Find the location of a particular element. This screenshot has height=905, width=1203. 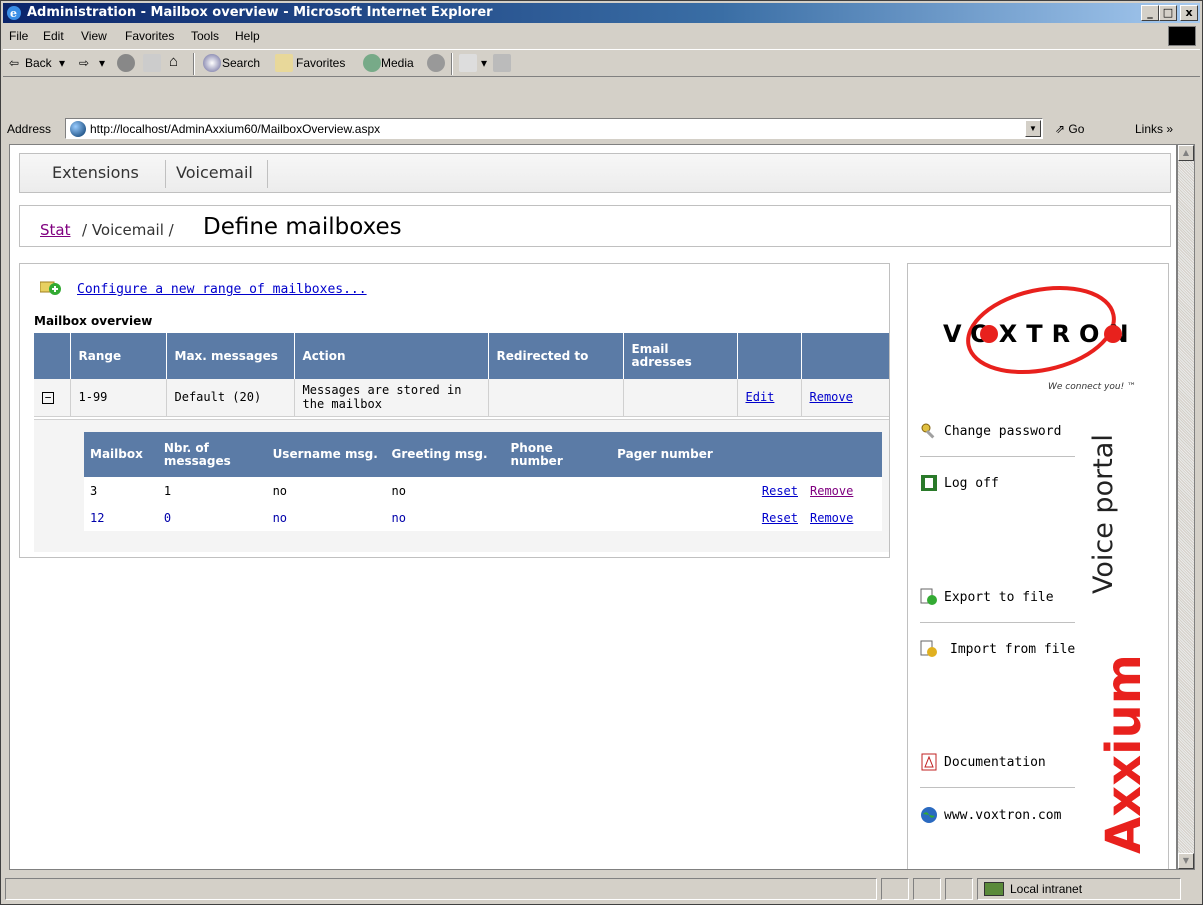

back-button: Back is located at coordinates (38, 63).